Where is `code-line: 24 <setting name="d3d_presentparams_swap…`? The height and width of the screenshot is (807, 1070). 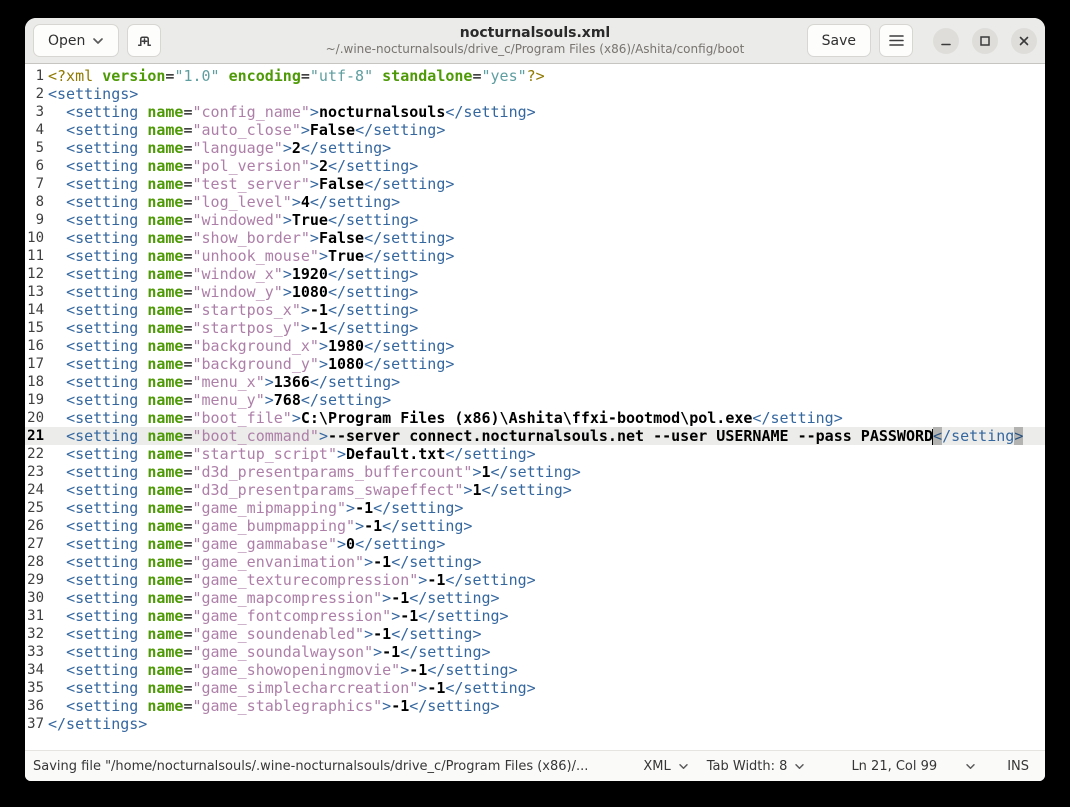 code-line: 24 <setting name="d3d_presentparams_swap… is located at coordinates (535, 490).